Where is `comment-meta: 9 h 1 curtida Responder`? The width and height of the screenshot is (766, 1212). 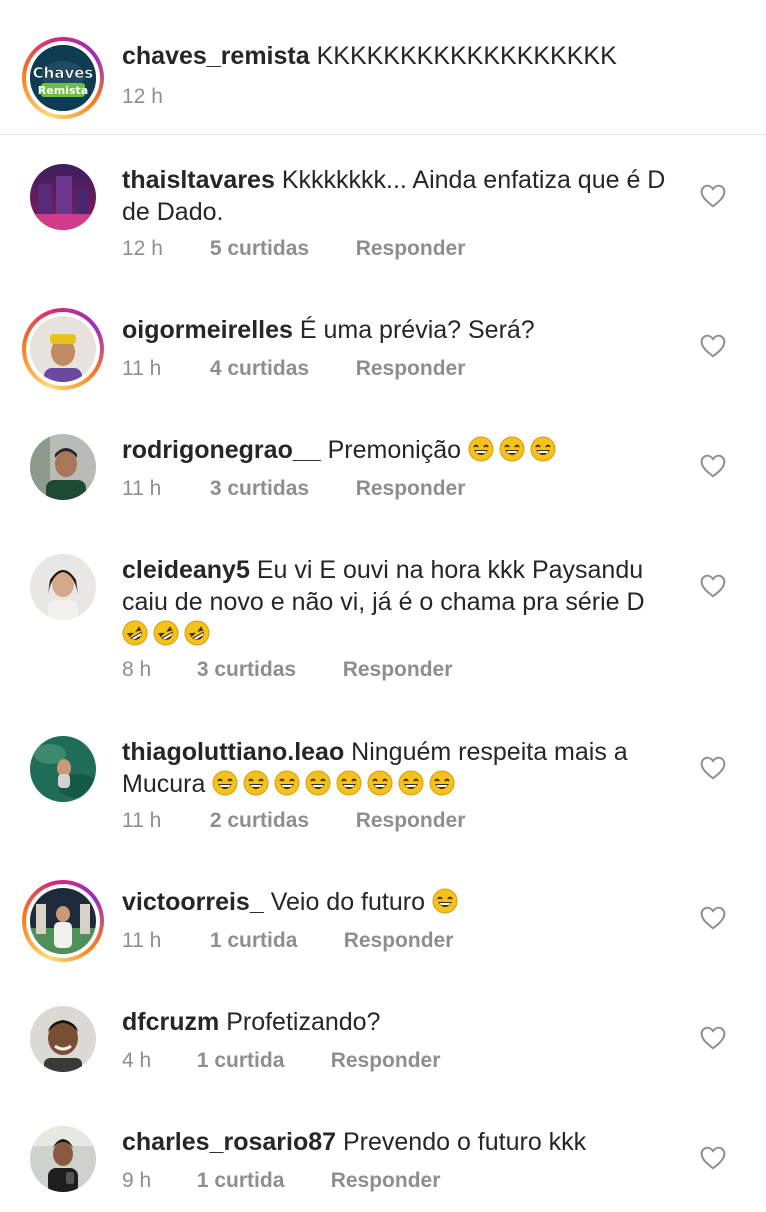 comment-meta: 9 h 1 curtida Responder is located at coordinates (281, 1181).